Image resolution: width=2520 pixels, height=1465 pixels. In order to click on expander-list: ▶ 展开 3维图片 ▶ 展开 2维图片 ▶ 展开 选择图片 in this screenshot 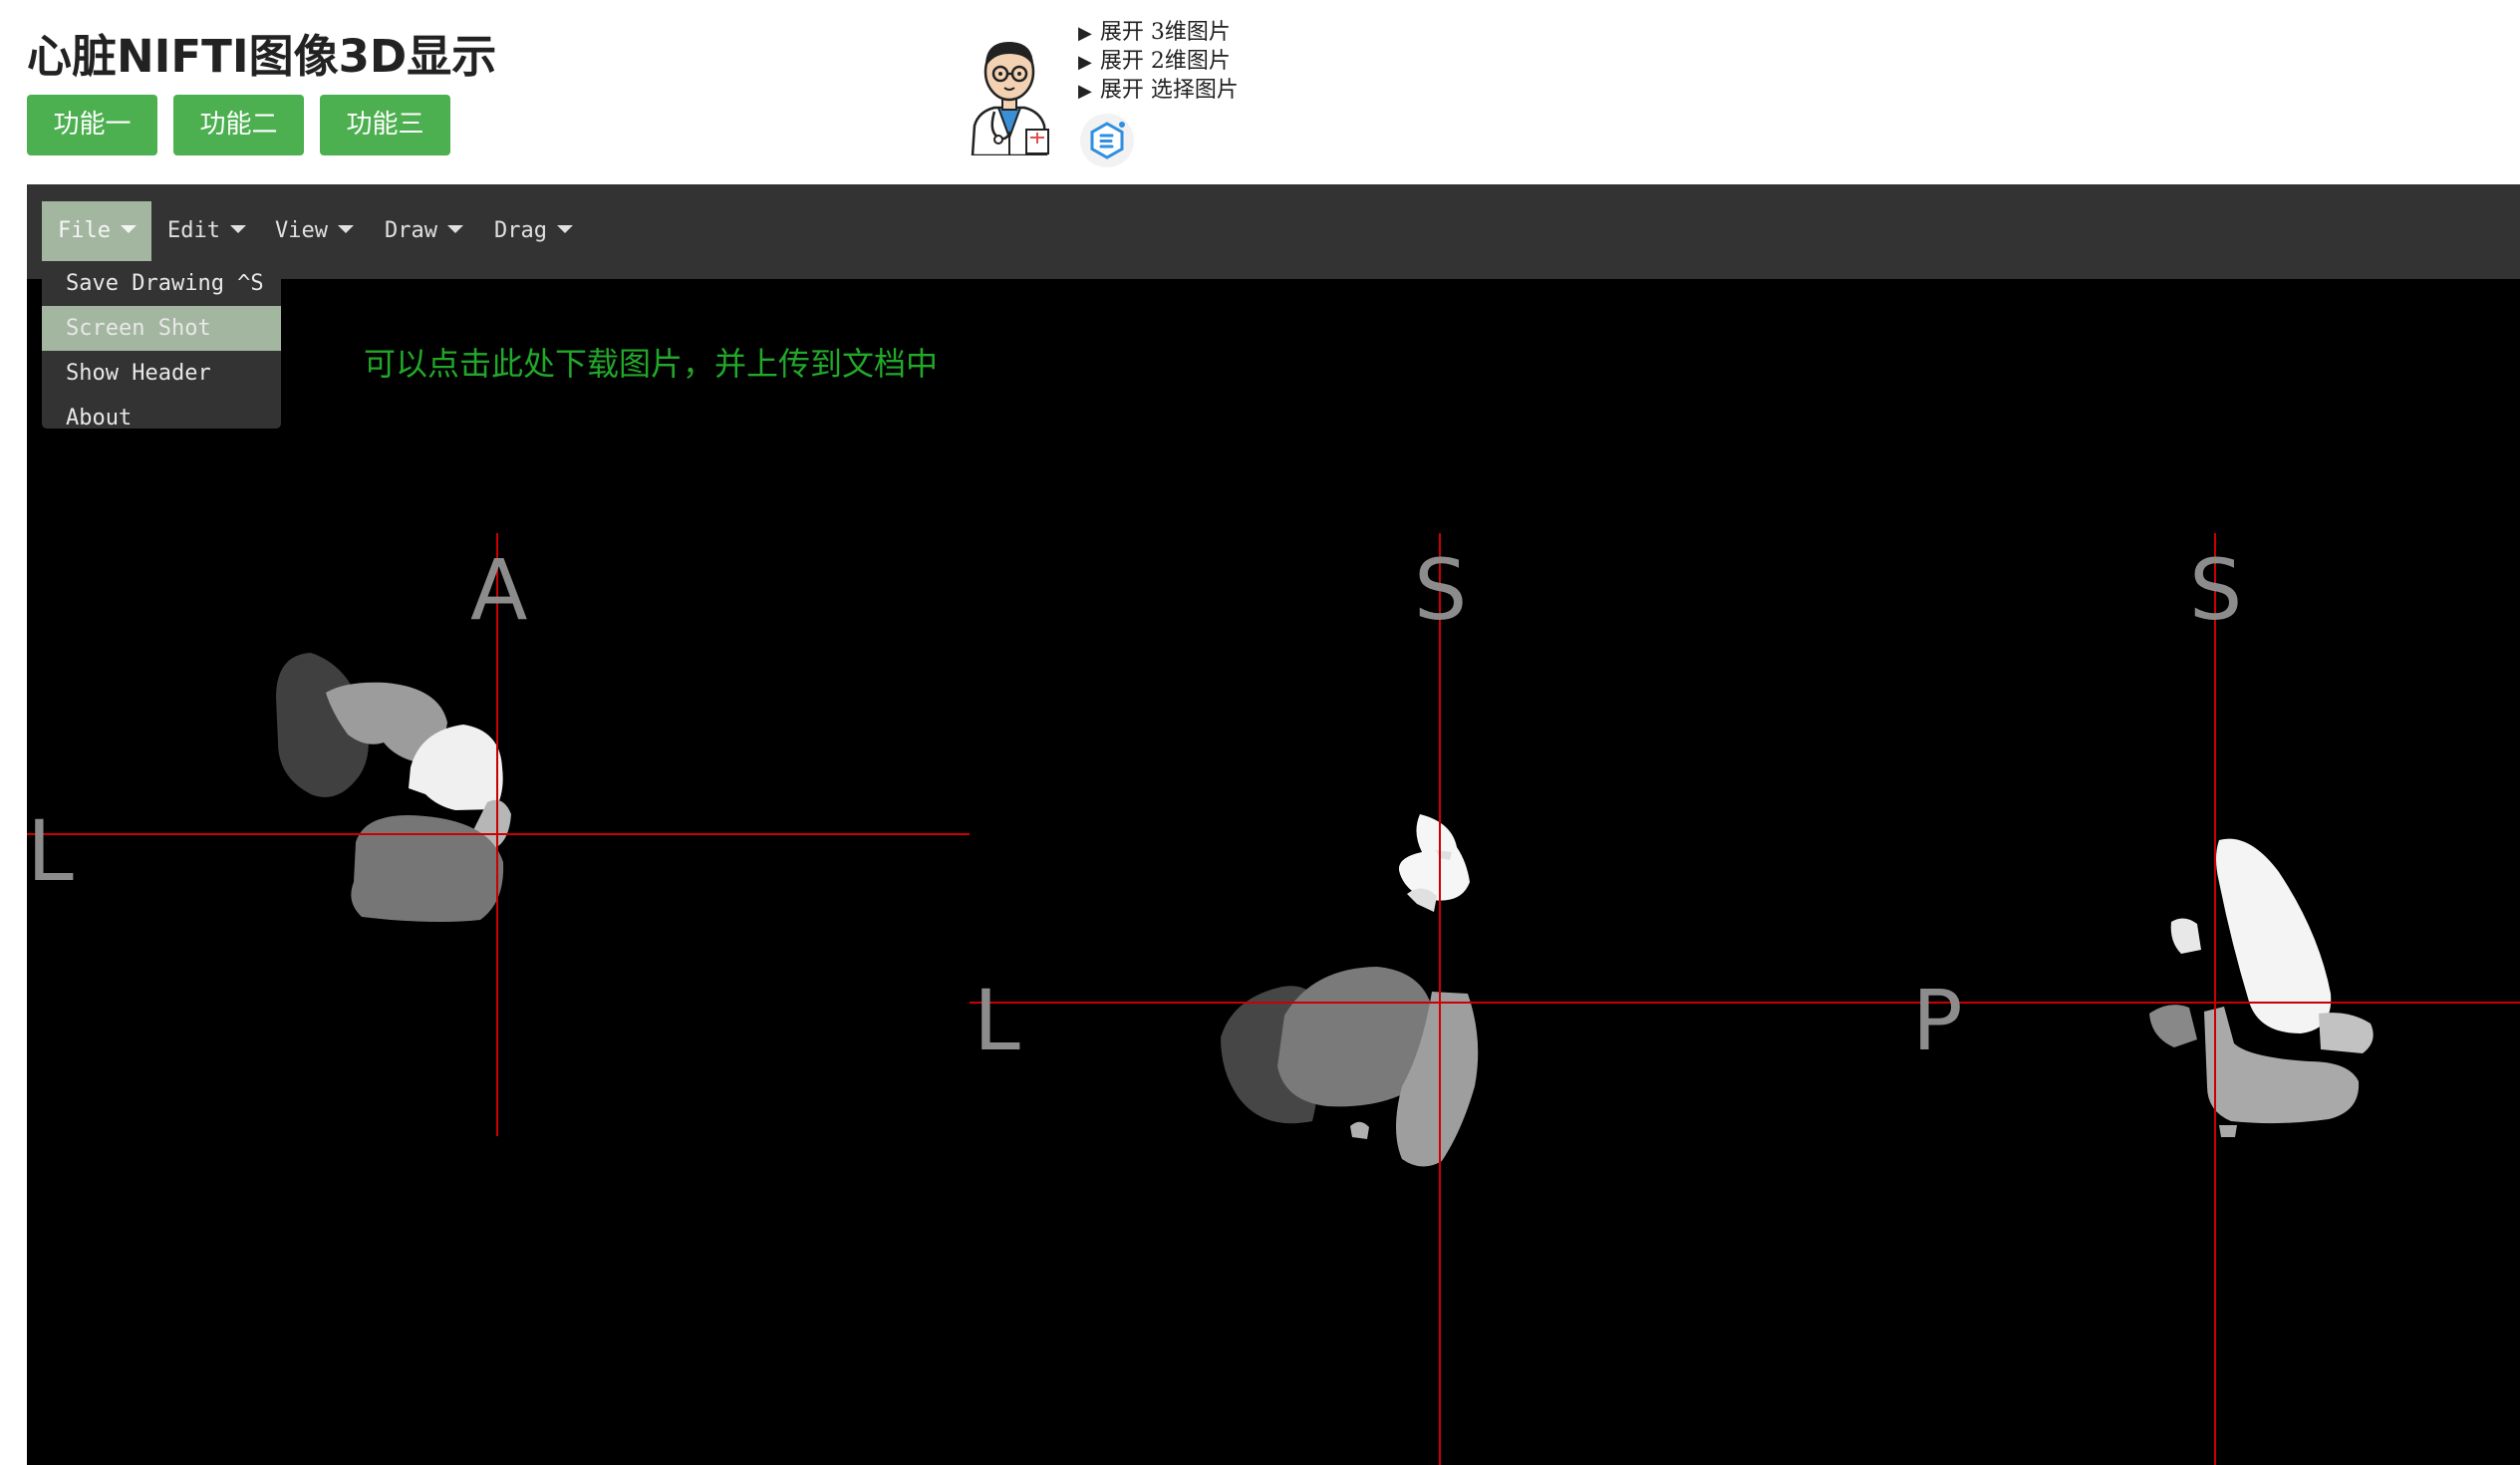, I will do `click(1158, 61)`.